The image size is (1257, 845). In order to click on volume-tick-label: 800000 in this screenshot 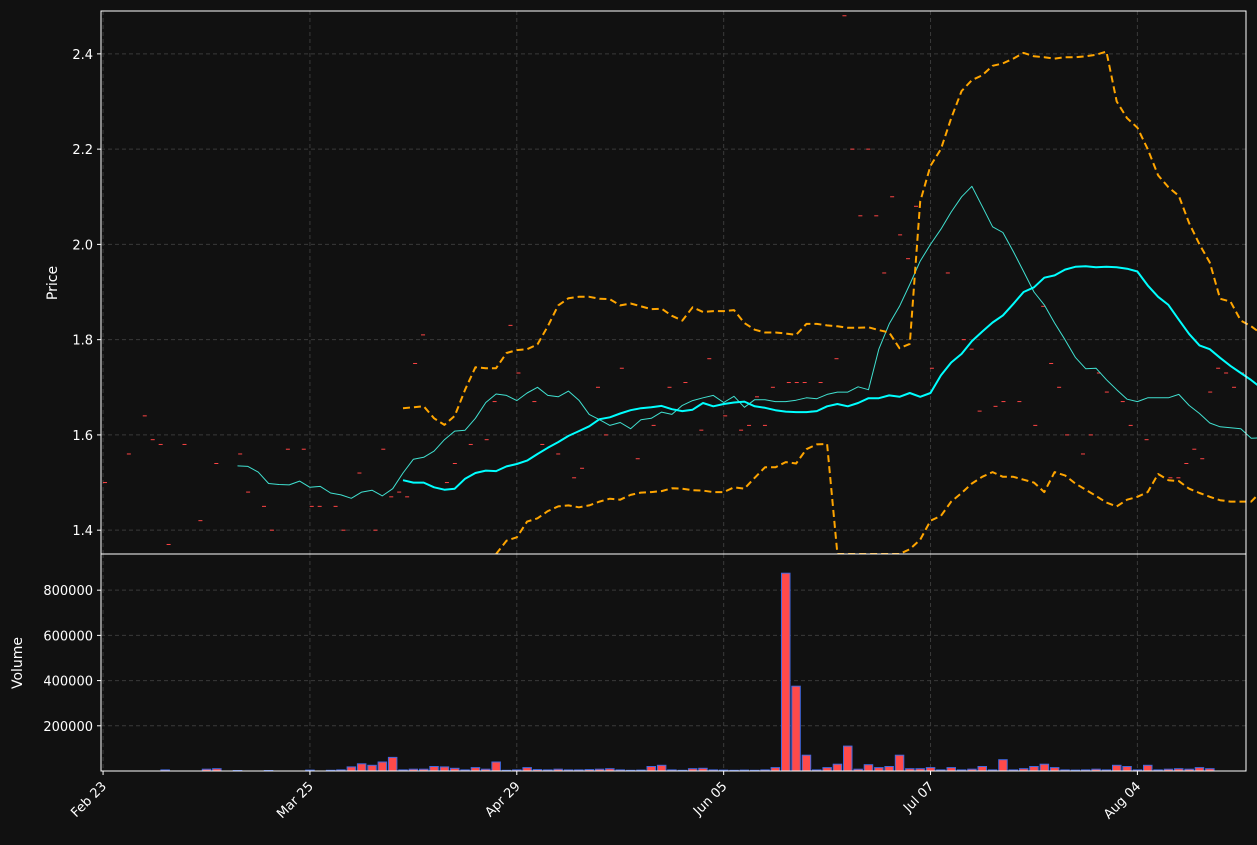, I will do `click(68, 591)`.